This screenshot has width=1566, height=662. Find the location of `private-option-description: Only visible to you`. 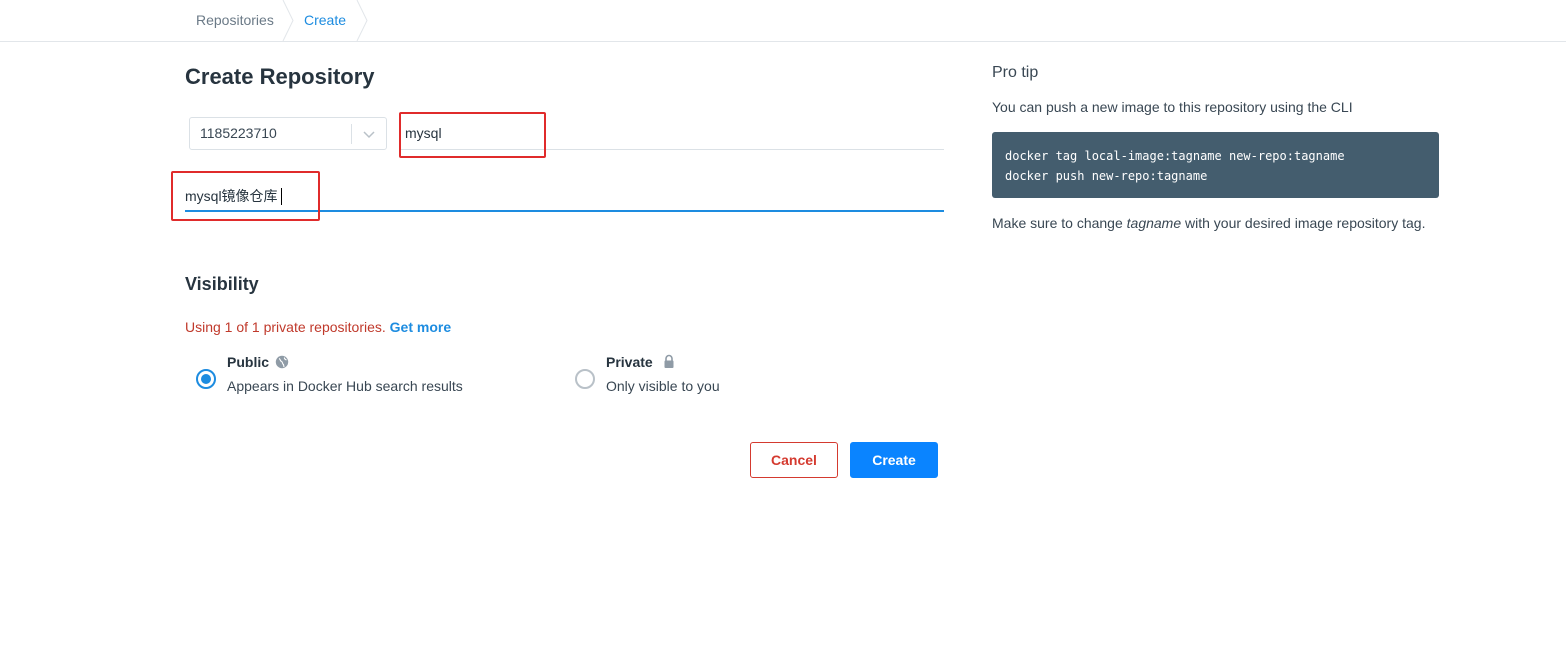

private-option-description: Only visible to you is located at coordinates (663, 386).